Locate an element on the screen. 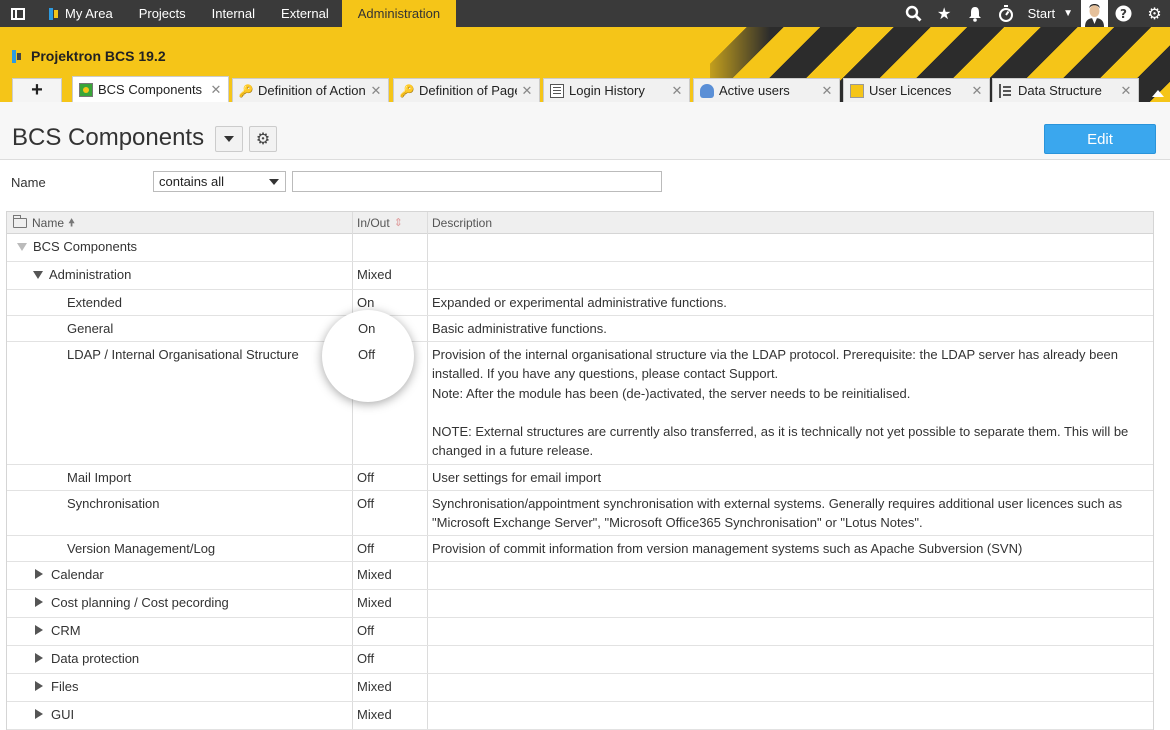 The width and height of the screenshot is (1170, 730). nav-external: External is located at coordinates (305, 13).